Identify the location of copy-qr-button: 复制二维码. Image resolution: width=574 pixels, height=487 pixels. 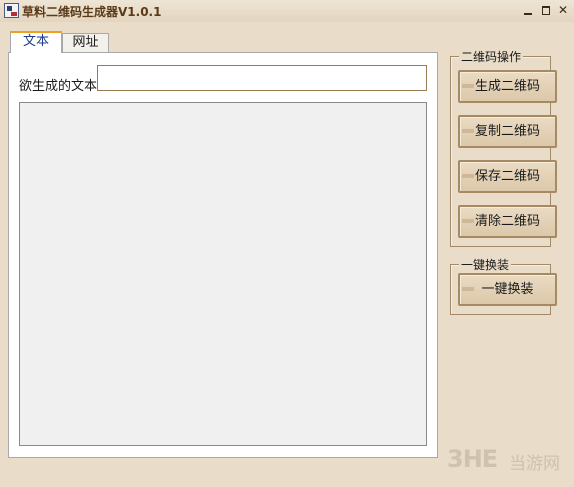
(507, 131).